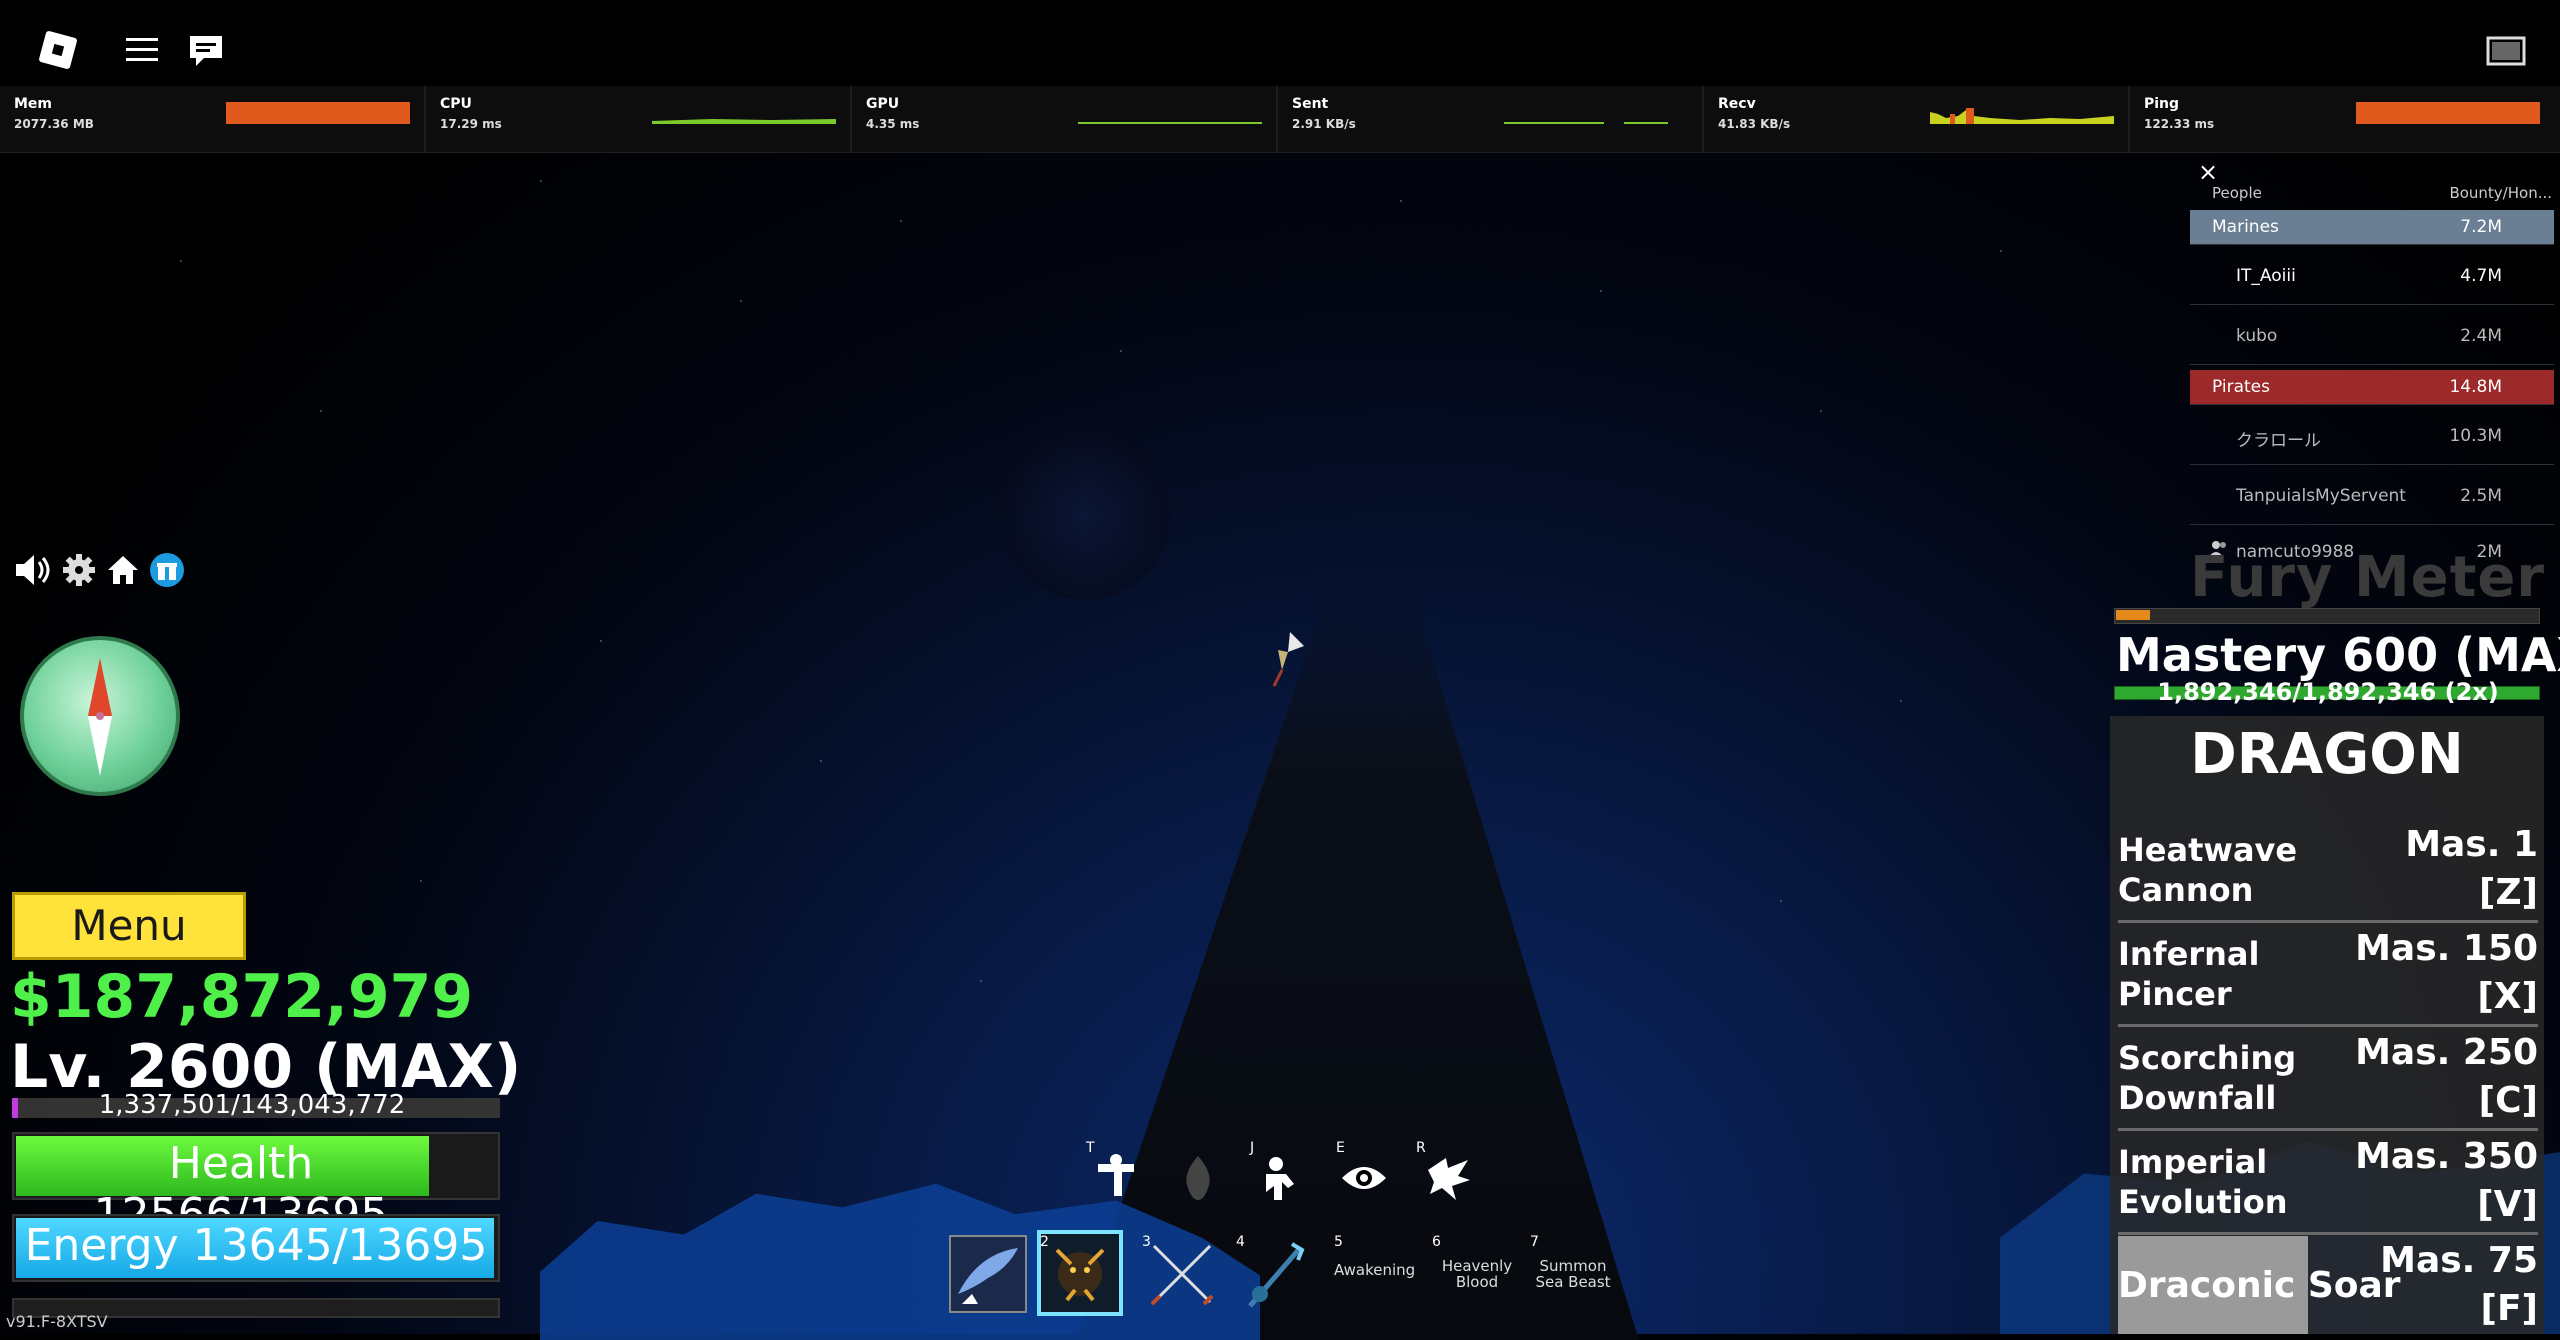 This screenshot has width=2560, height=1340. I want to click on ability-dash: J, so click(1279, 1173).